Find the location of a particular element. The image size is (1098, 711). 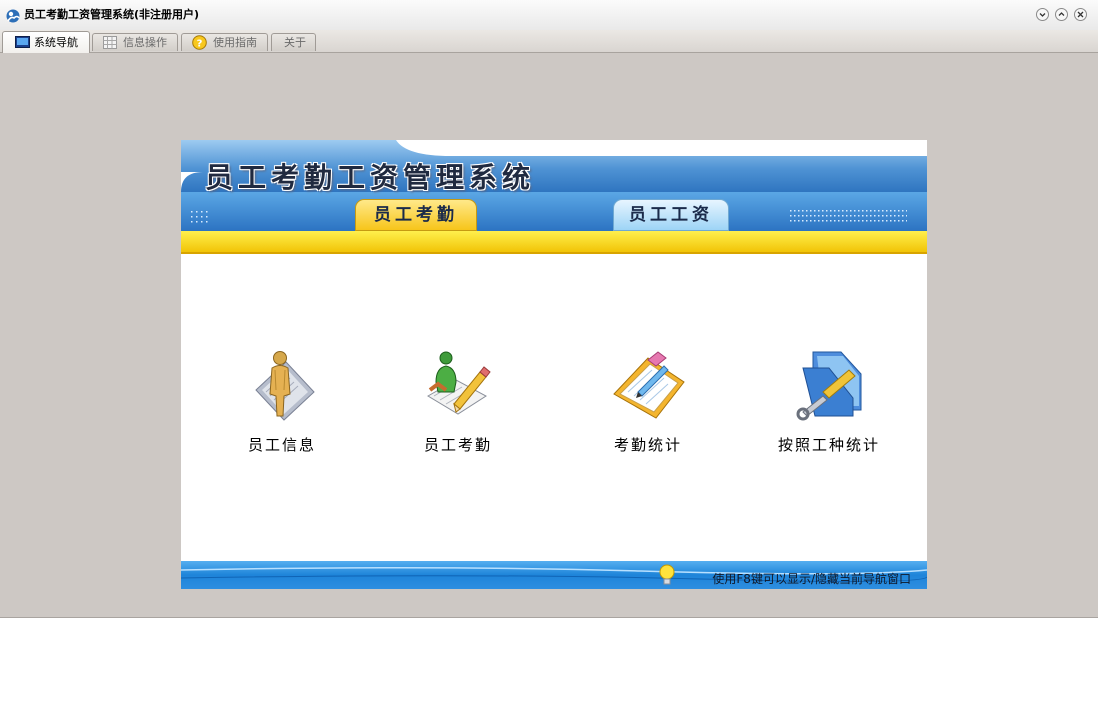

menu-attendance-stats: 考勤统计 is located at coordinates (648, 406).